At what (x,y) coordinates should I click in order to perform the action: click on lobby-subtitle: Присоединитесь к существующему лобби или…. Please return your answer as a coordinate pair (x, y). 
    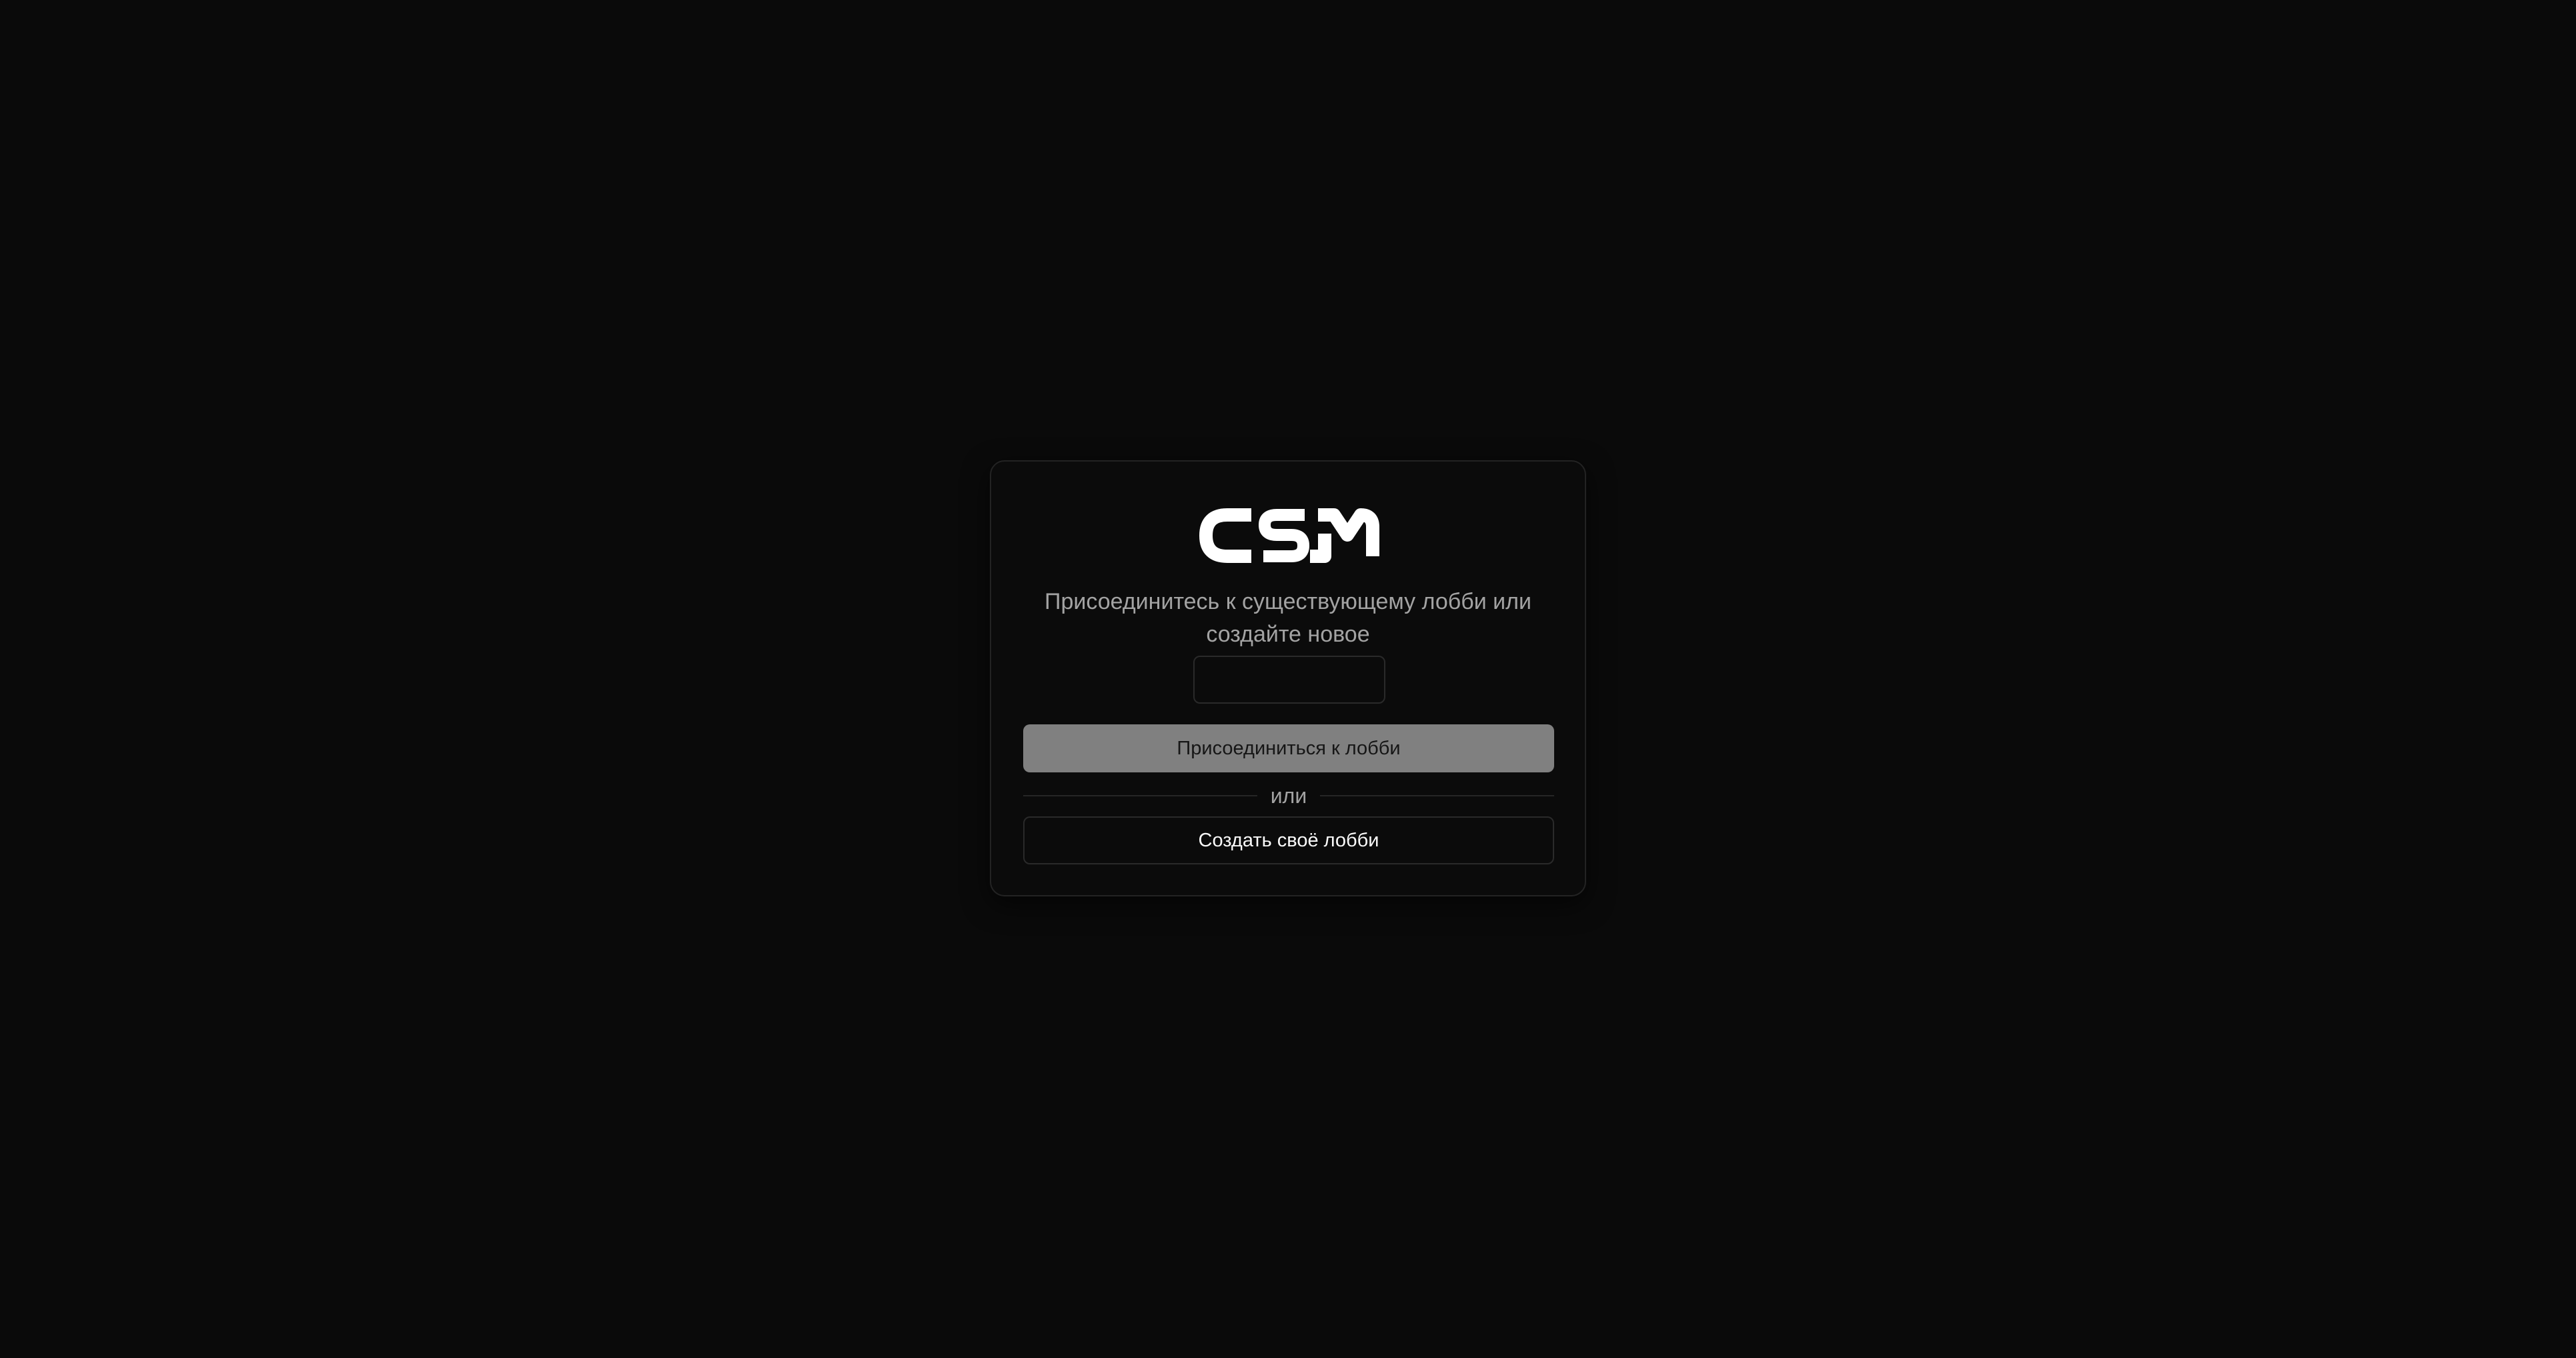
    Looking at the image, I should click on (1288, 618).